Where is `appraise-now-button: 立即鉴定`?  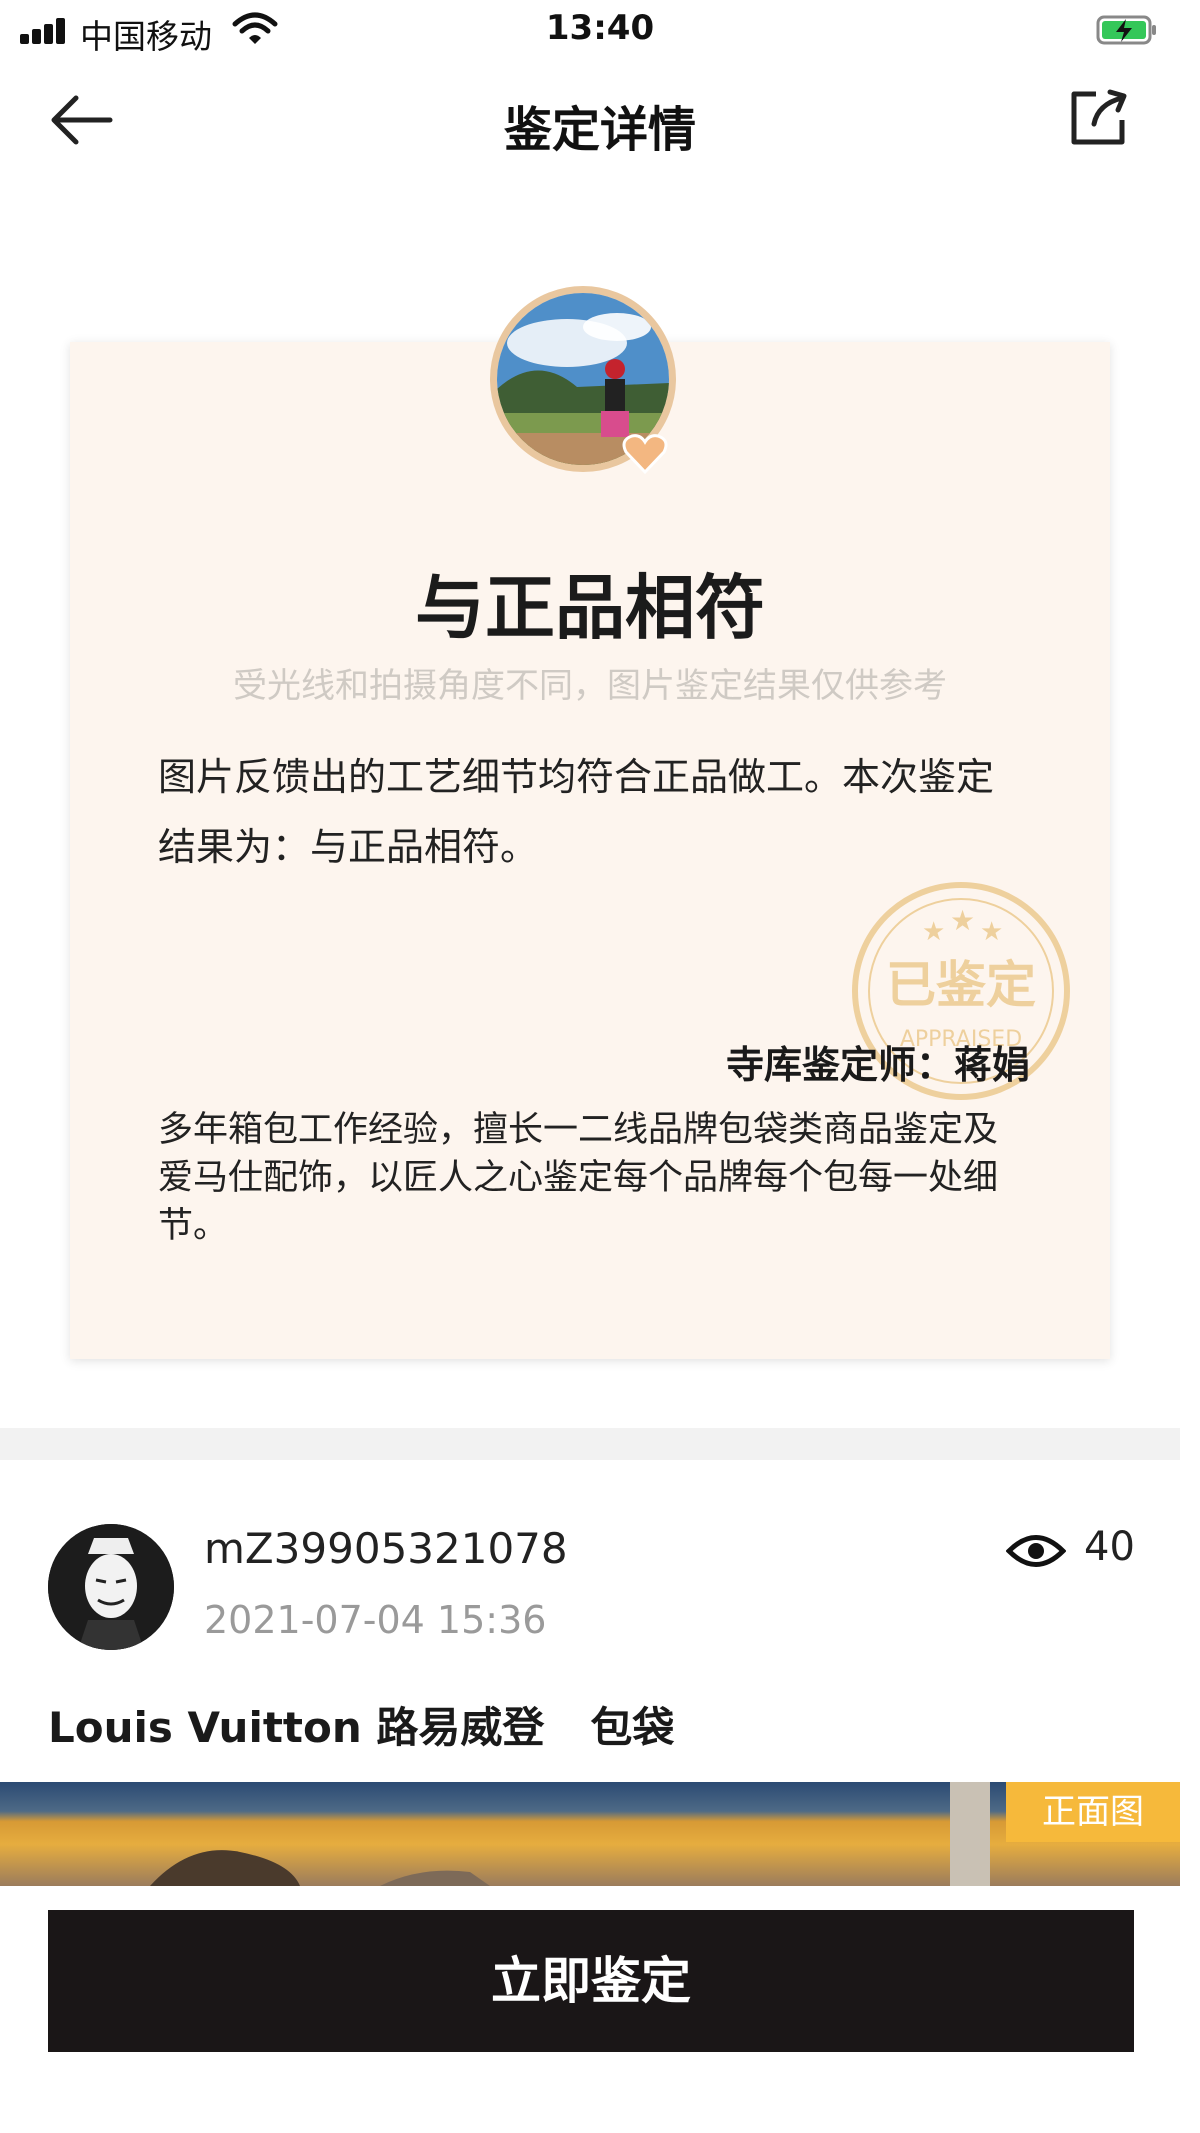 appraise-now-button: 立即鉴定 is located at coordinates (591, 1981).